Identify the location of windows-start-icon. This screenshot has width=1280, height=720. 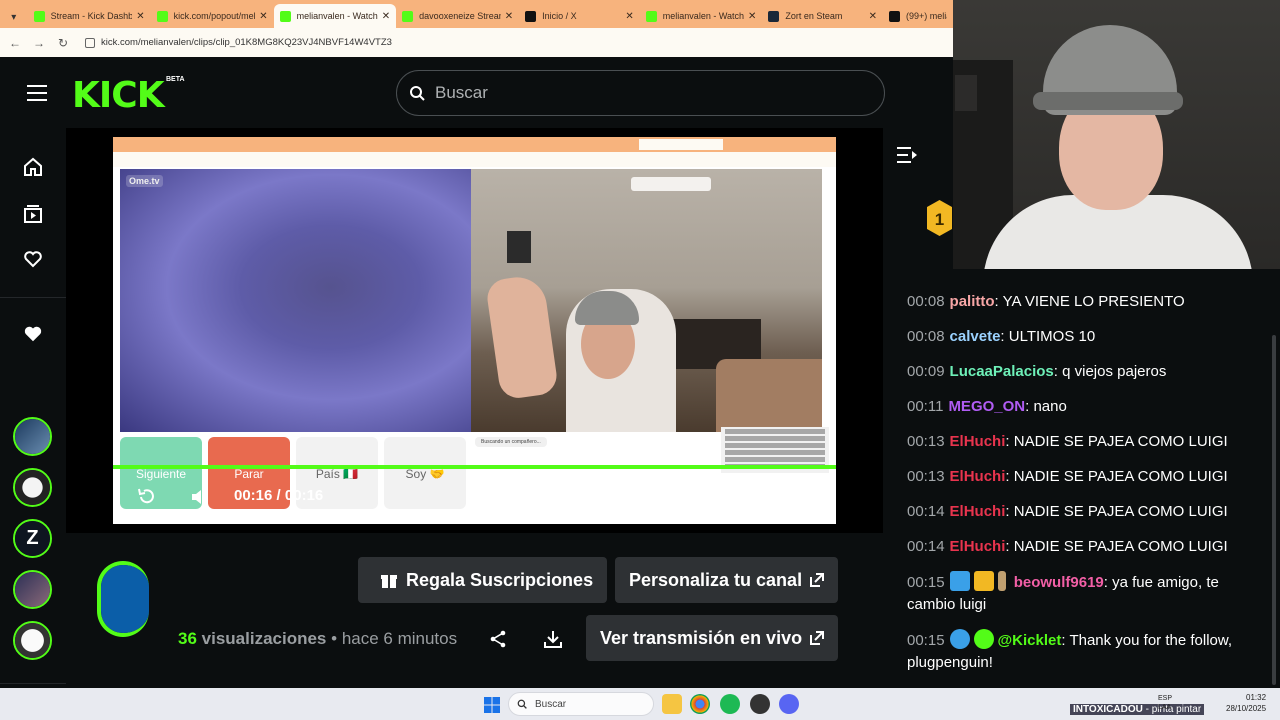
(492, 705).